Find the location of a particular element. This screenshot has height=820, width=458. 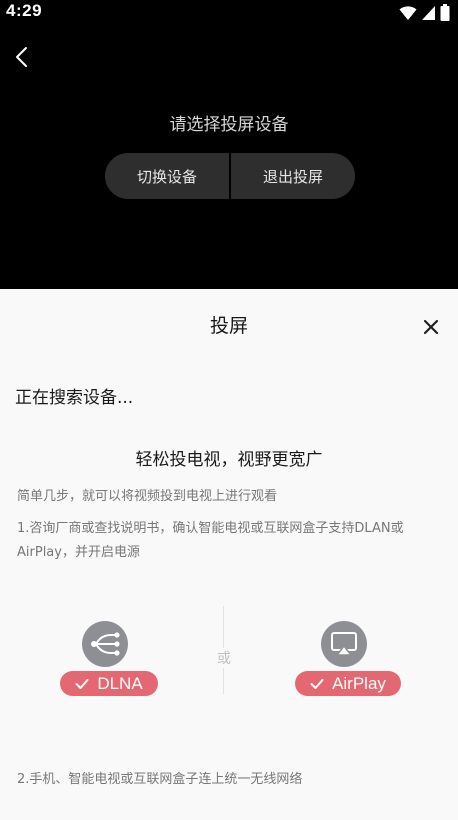

status-bar: 4:29 is located at coordinates (229, 13).